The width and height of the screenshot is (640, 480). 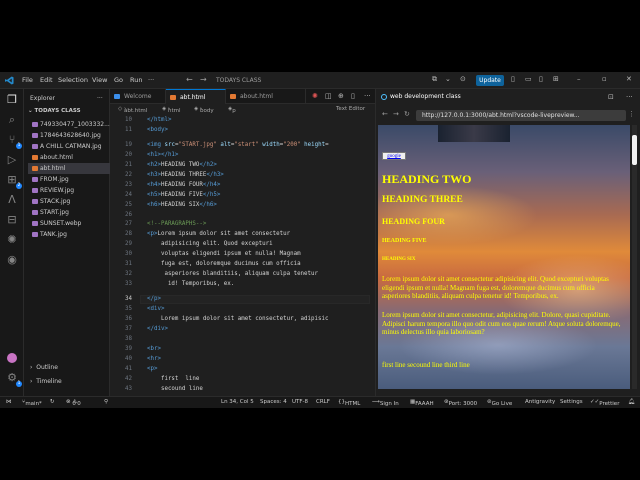 What do you see at coordinates (151, 80) in the screenshot?
I see `more-menu-icon: ···` at bounding box center [151, 80].